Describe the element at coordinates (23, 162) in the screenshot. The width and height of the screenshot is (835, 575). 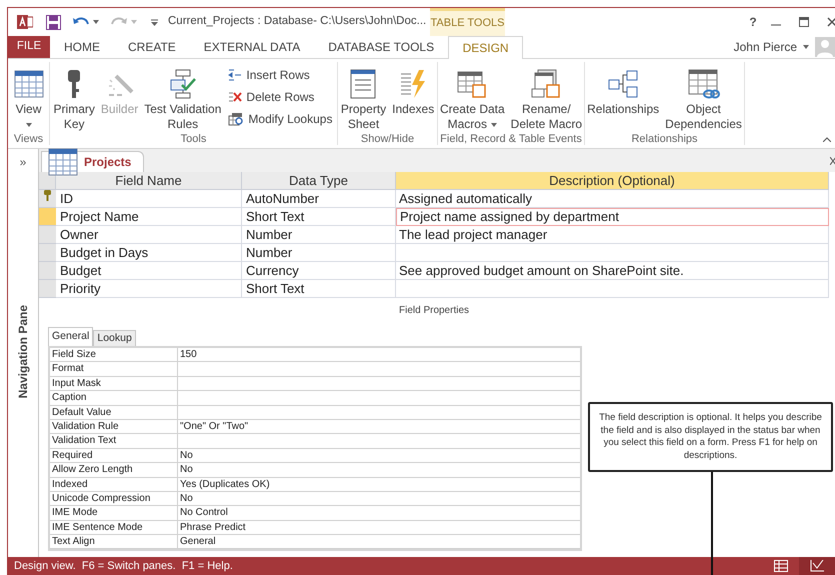
I see `expand-pane-button: »` at that location.